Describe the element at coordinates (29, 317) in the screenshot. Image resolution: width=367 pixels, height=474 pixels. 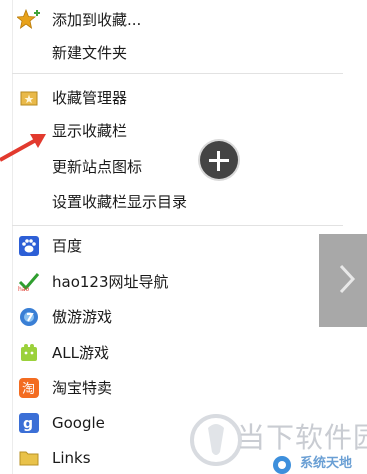
I see `maxthon-games-icon` at that location.